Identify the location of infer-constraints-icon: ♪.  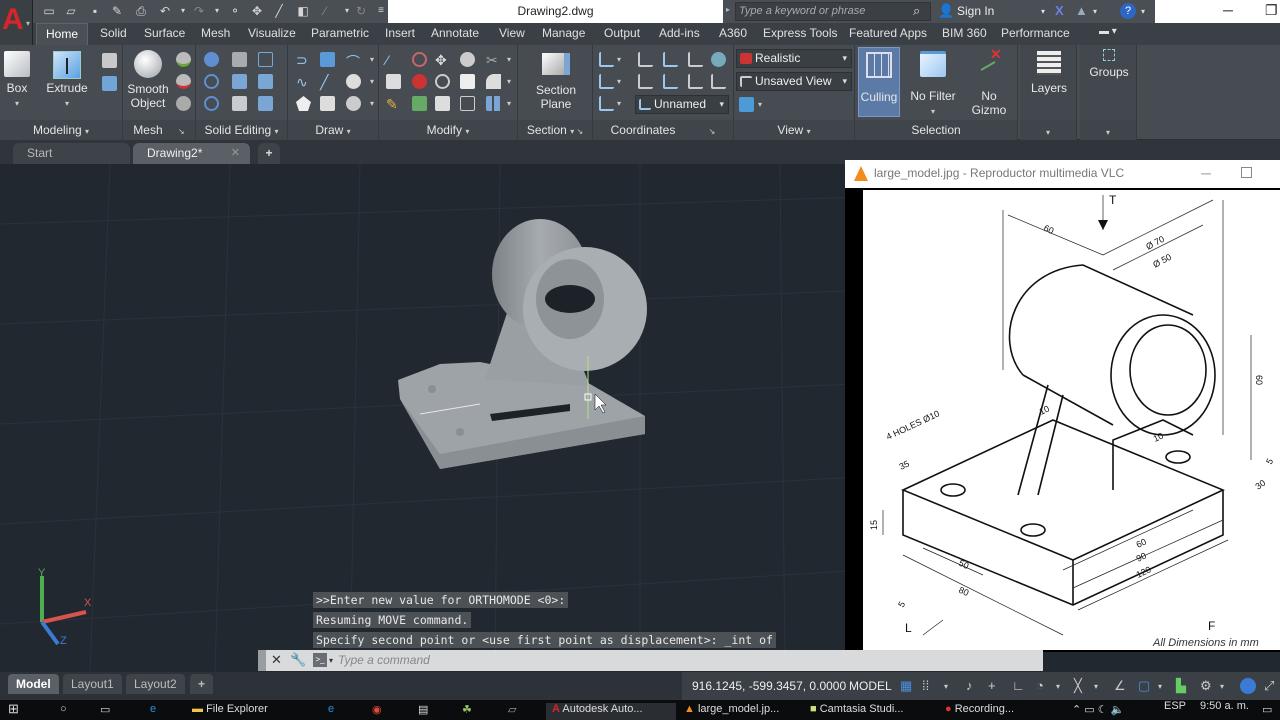
(969, 685).